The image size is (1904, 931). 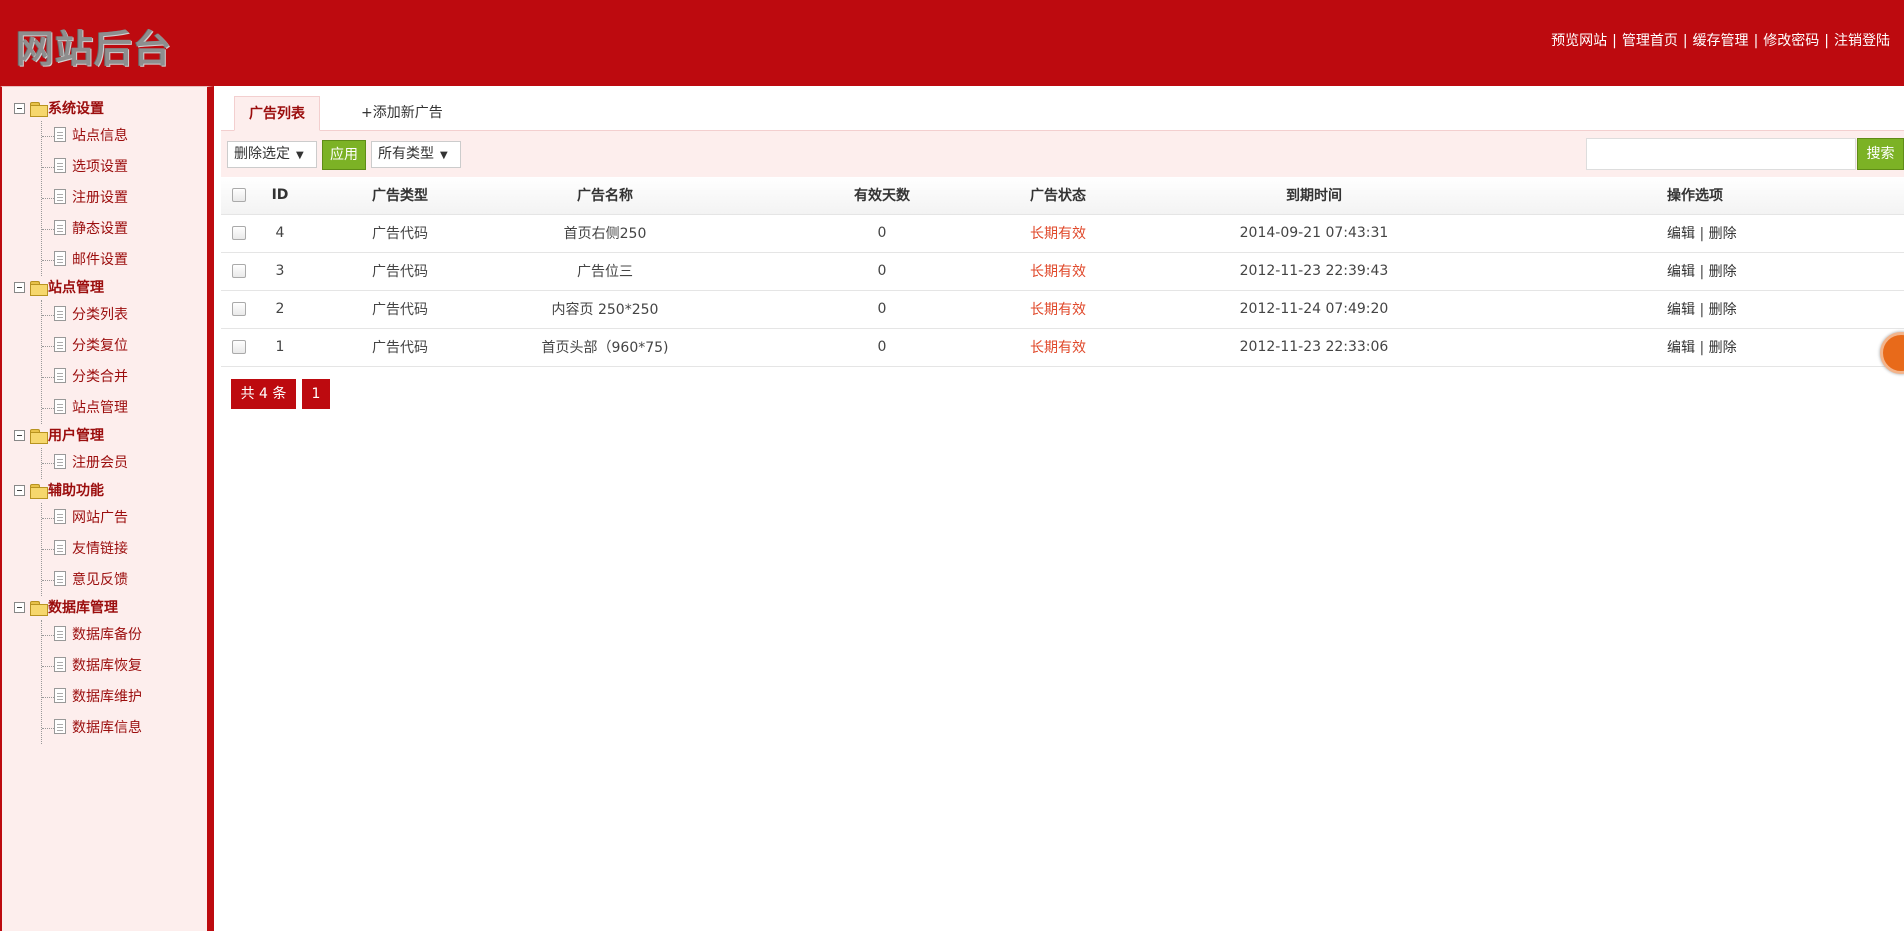 I want to click on col-actions: 操作选项, so click(x=1710, y=196).